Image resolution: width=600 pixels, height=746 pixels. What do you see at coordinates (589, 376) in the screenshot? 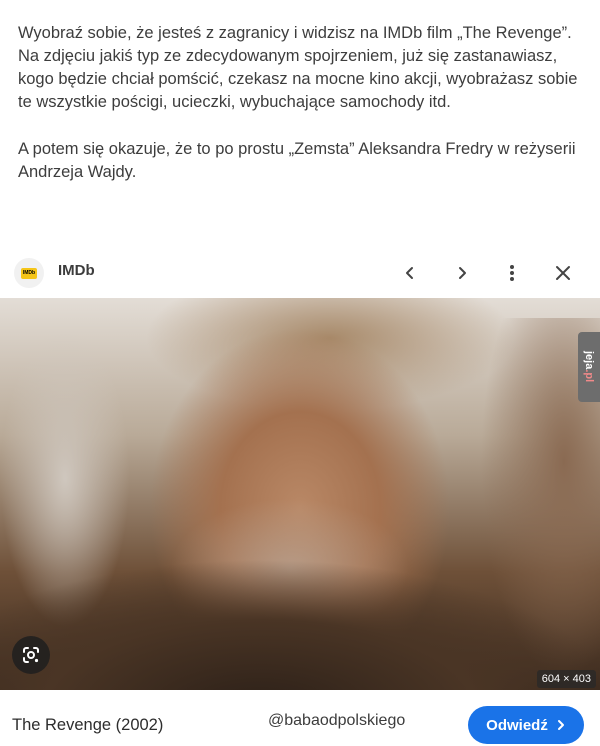
I see `watermark-suffix: .pl` at bounding box center [589, 376].